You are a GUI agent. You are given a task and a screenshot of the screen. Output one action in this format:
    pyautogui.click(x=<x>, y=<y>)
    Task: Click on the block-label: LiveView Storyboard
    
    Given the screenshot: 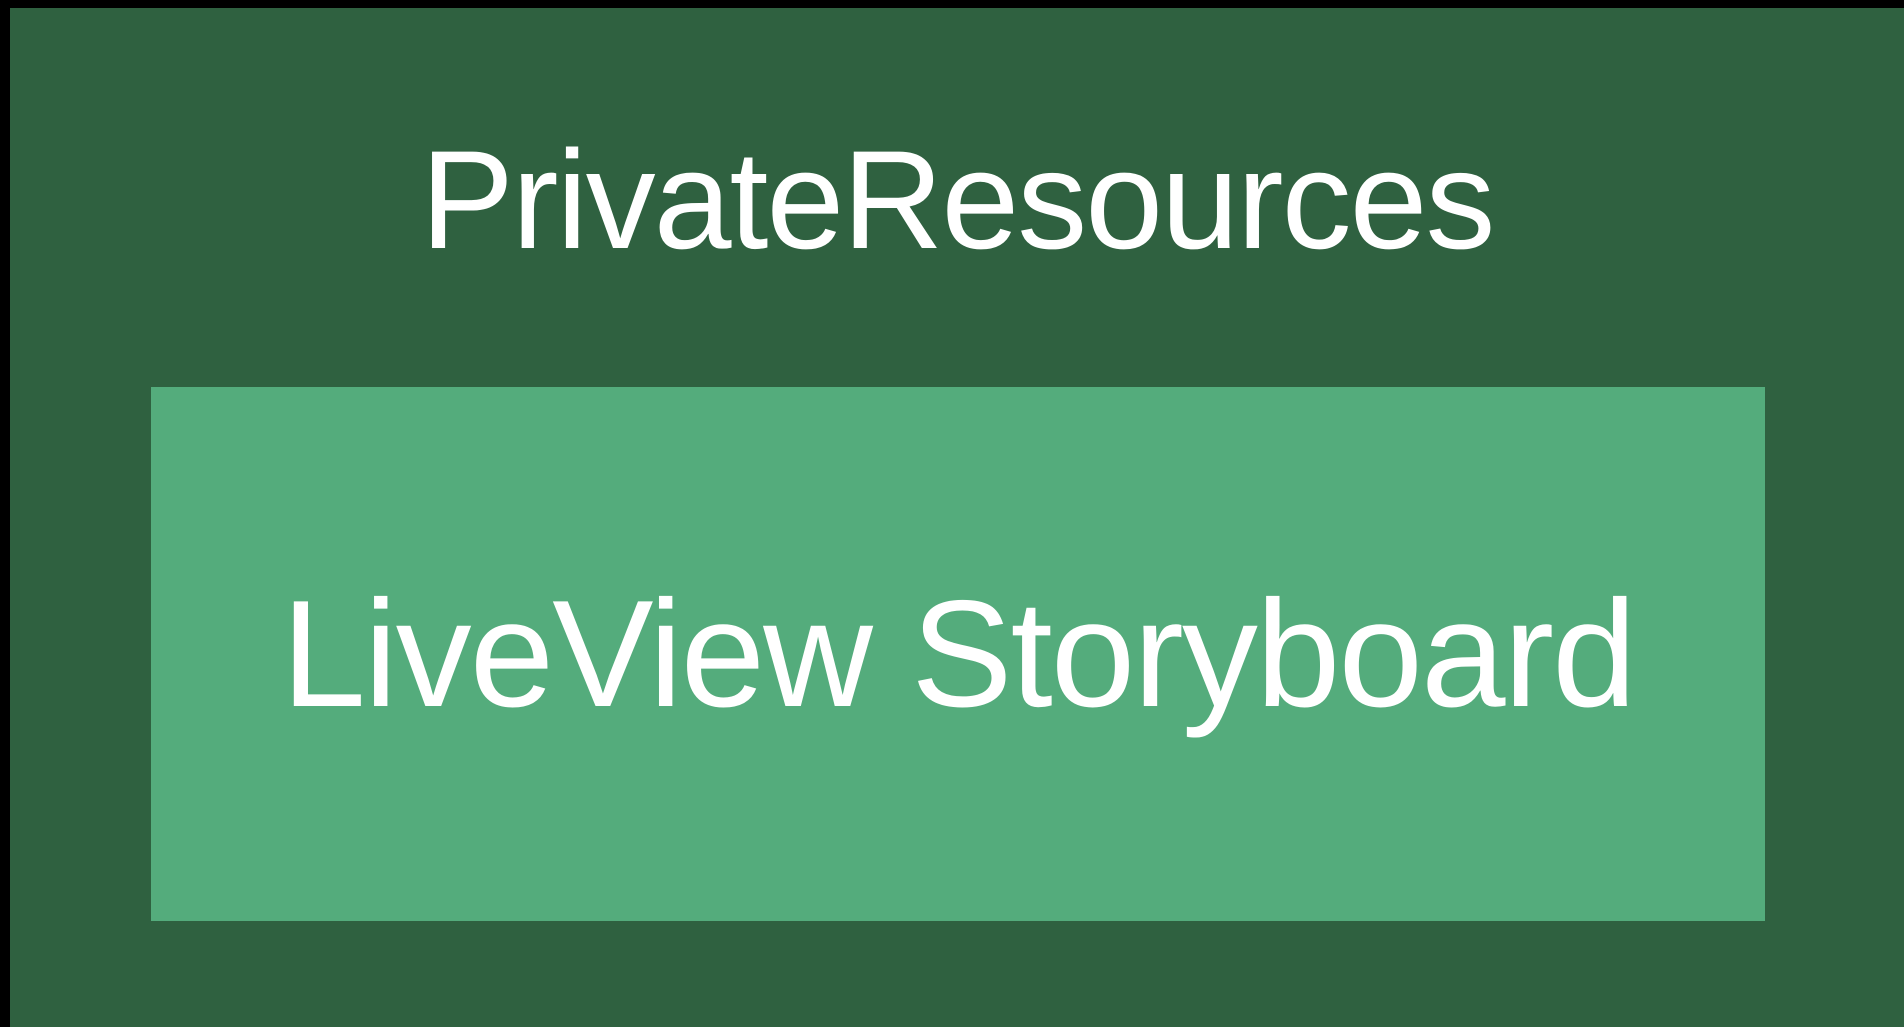 What is the action you would take?
    pyautogui.click(x=958, y=654)
    